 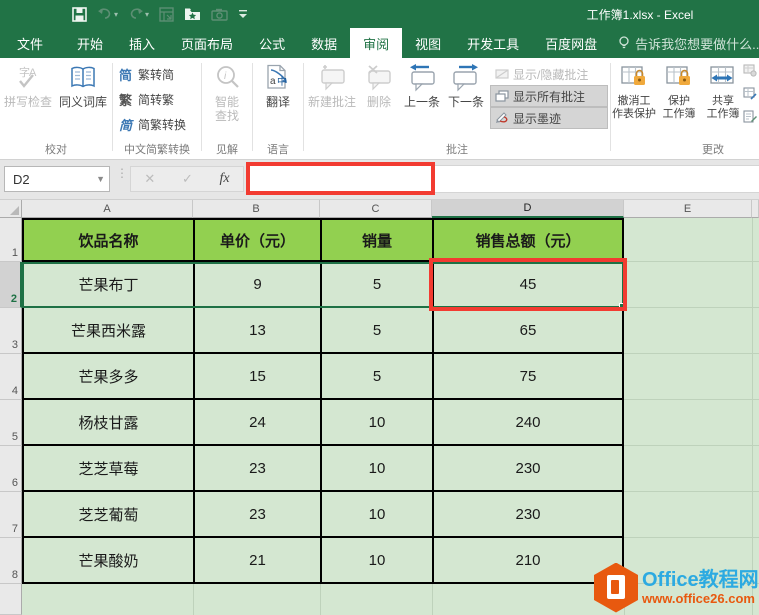 What do you see at coordinates (187, 179) in the screenshot?
I see `enter-icon: ✓` at bounding box center [187, 179].